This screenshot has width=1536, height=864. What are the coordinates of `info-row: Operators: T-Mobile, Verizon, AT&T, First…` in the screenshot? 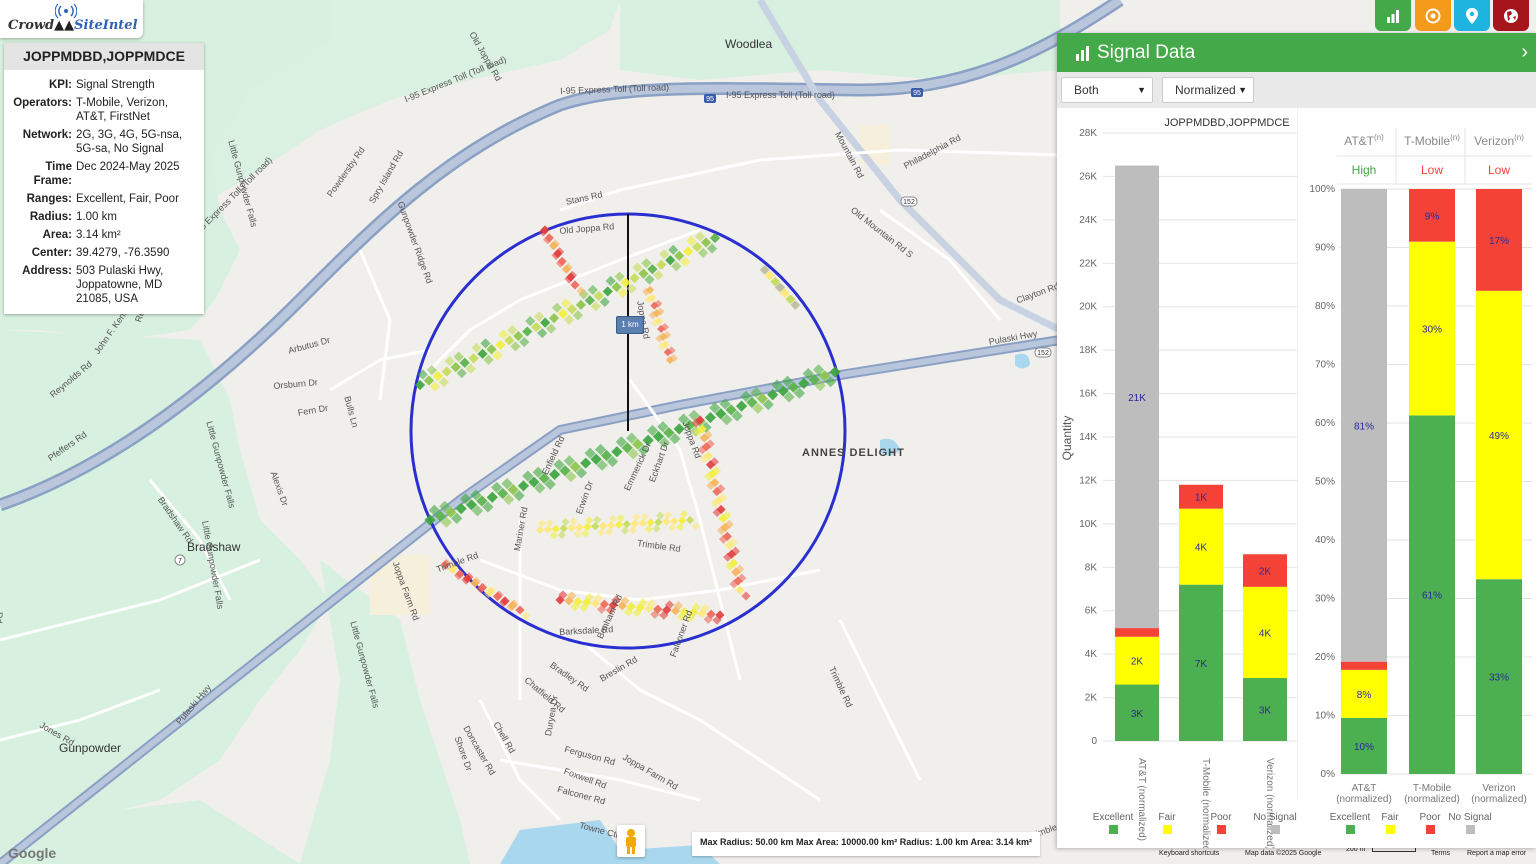 It's located at (104, 110).